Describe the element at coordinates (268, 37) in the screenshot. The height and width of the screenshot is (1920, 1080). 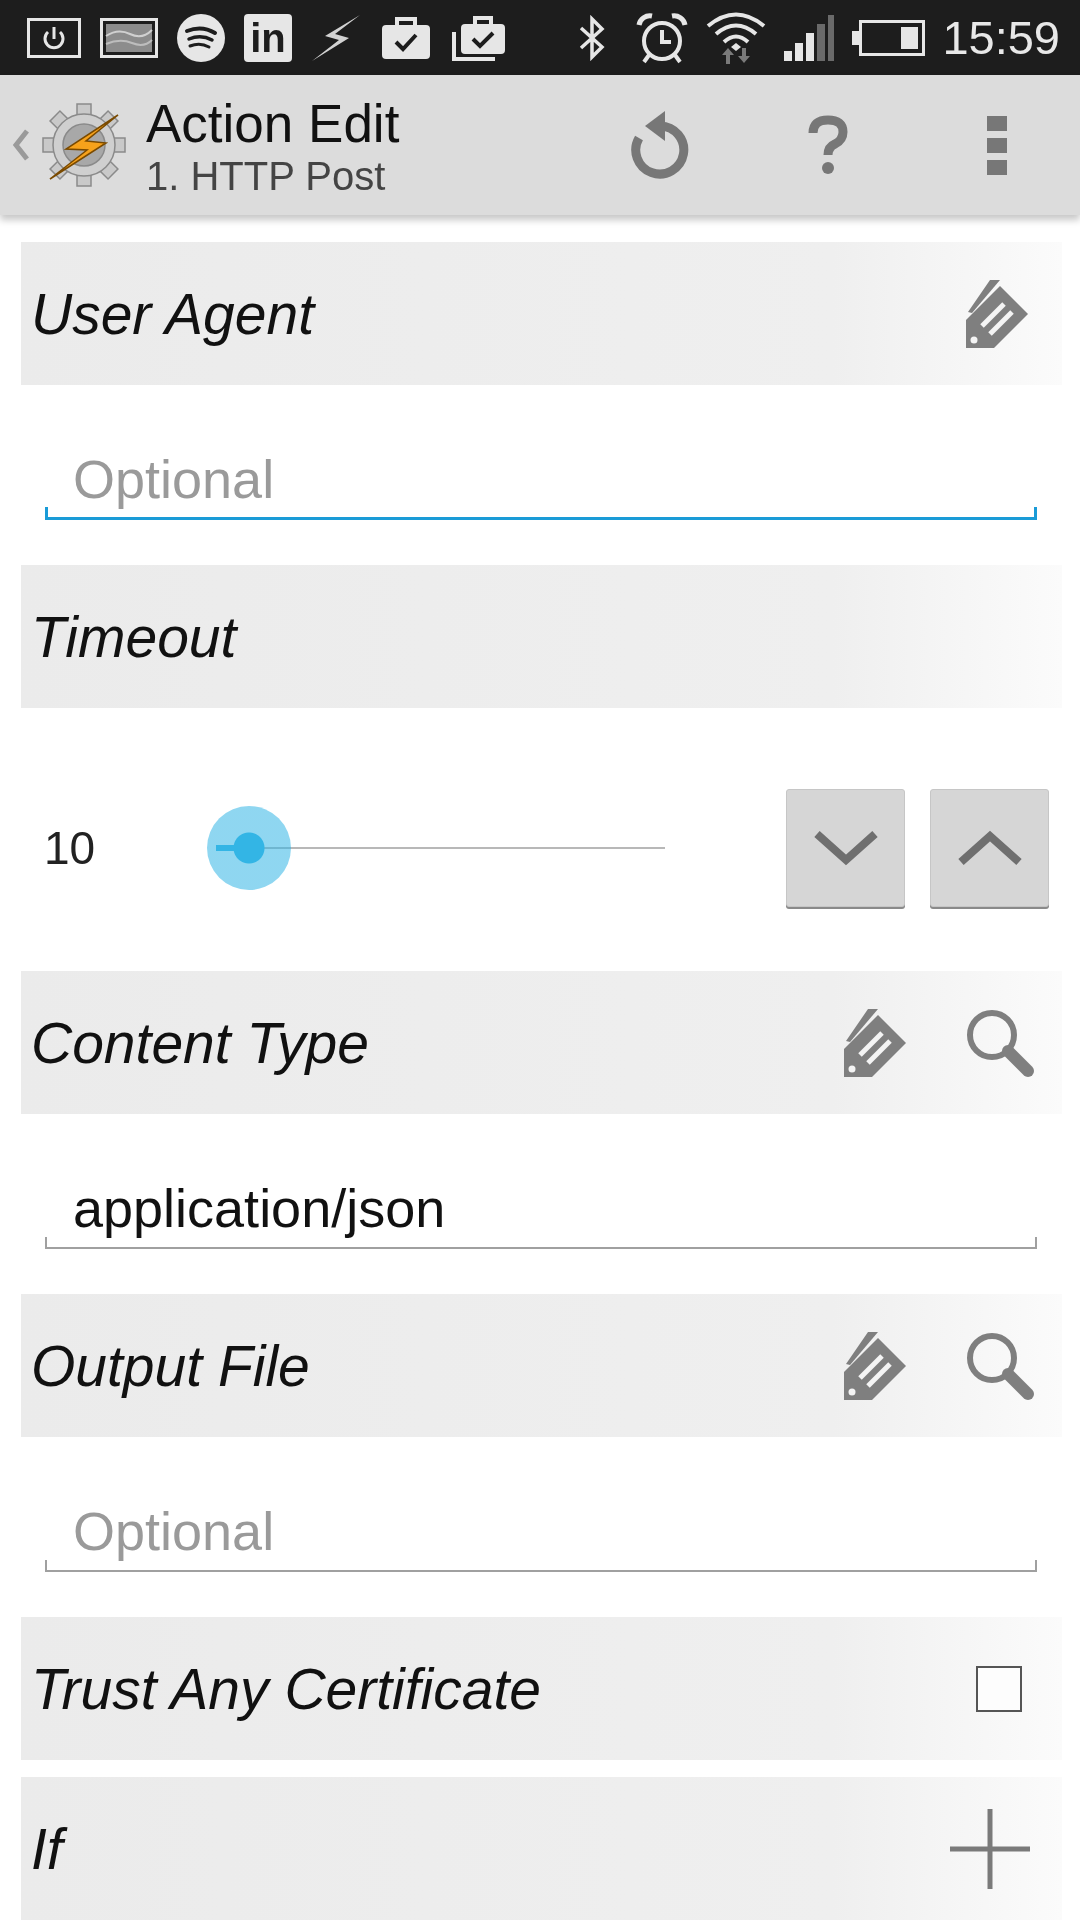
I see `app-badge: in` at that location.